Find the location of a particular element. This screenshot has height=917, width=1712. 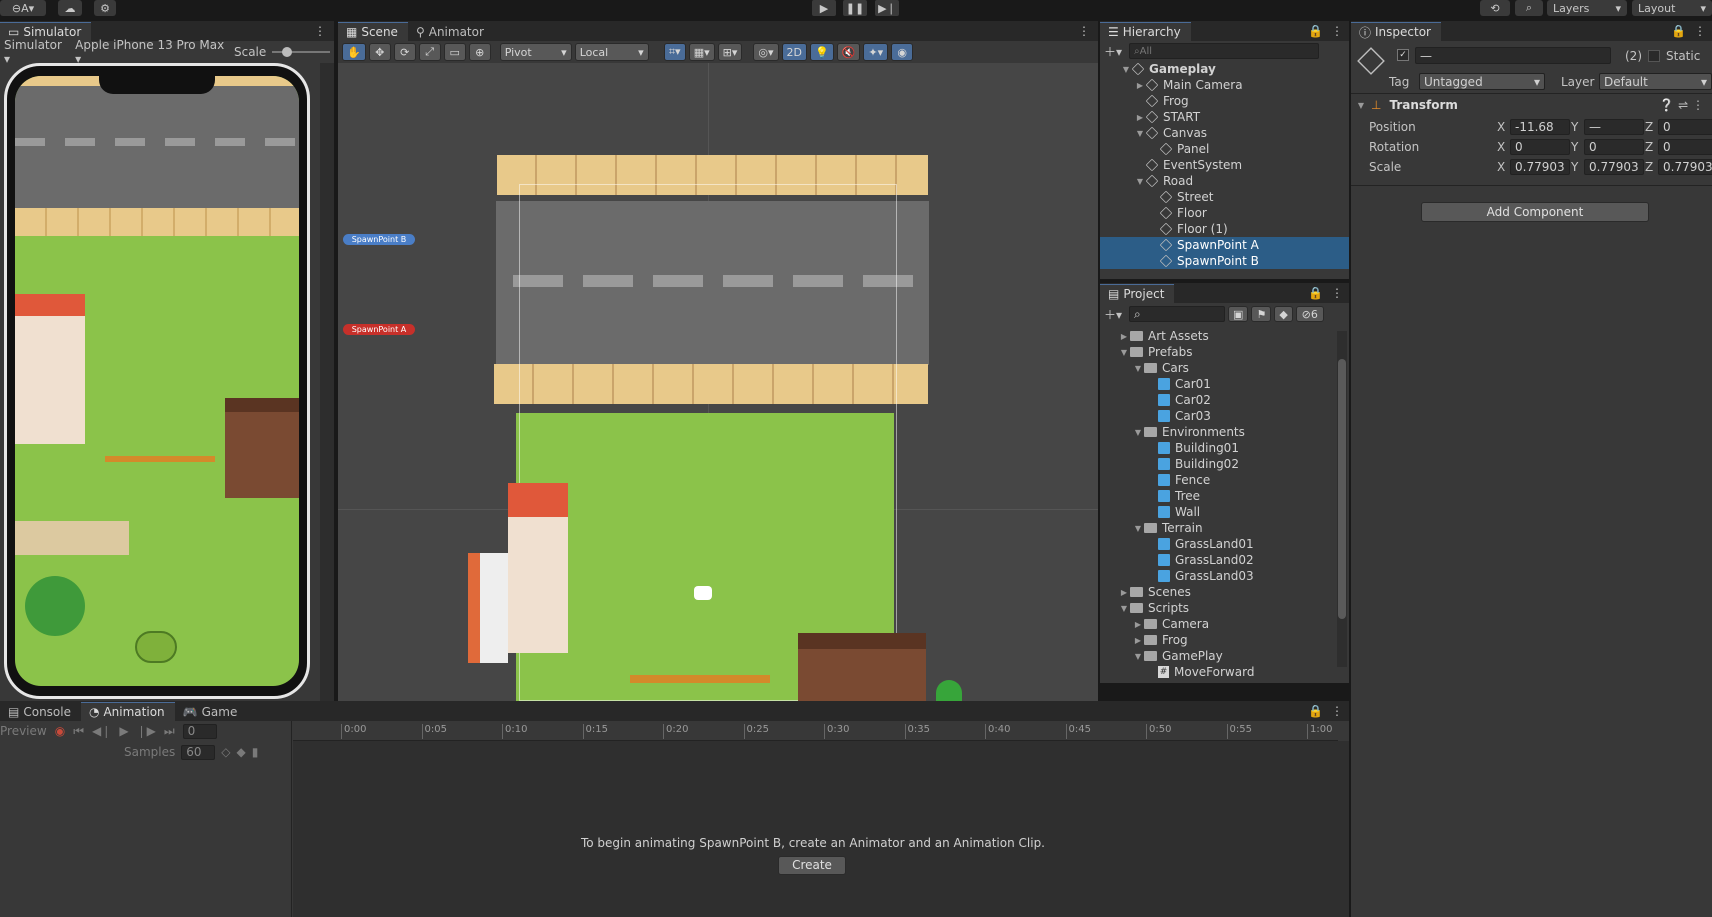

tab-console: ▤ Console is located at coordinates (40, 711).